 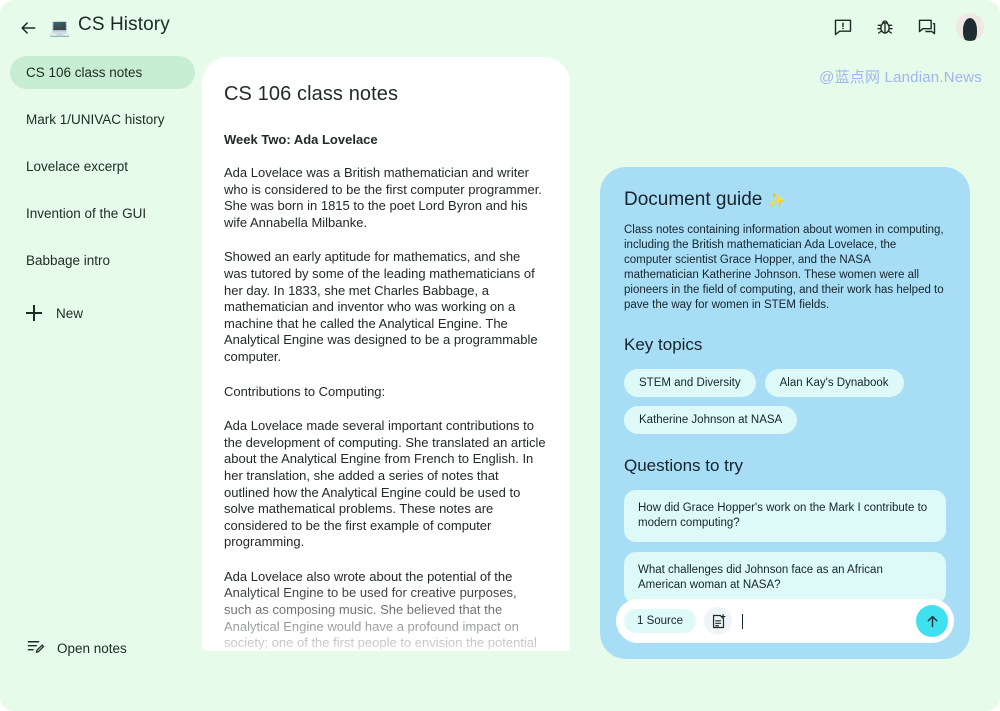 What do you see at coordinates (305, 391) in the screenshot?
I see `document-paragraph: Contributions to Computing:` at bounding box center [305, 391].